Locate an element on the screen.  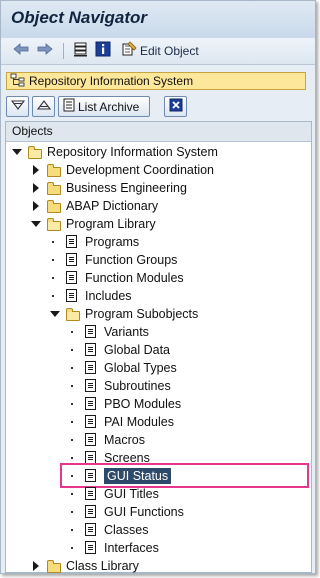
tree-node: Class Library is located at coordinates (158, 565).